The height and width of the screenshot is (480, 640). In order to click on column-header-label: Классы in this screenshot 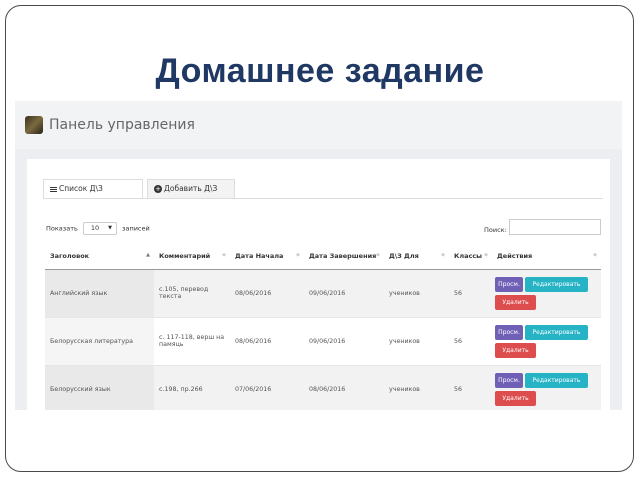, I will do `click(468, 255)`.